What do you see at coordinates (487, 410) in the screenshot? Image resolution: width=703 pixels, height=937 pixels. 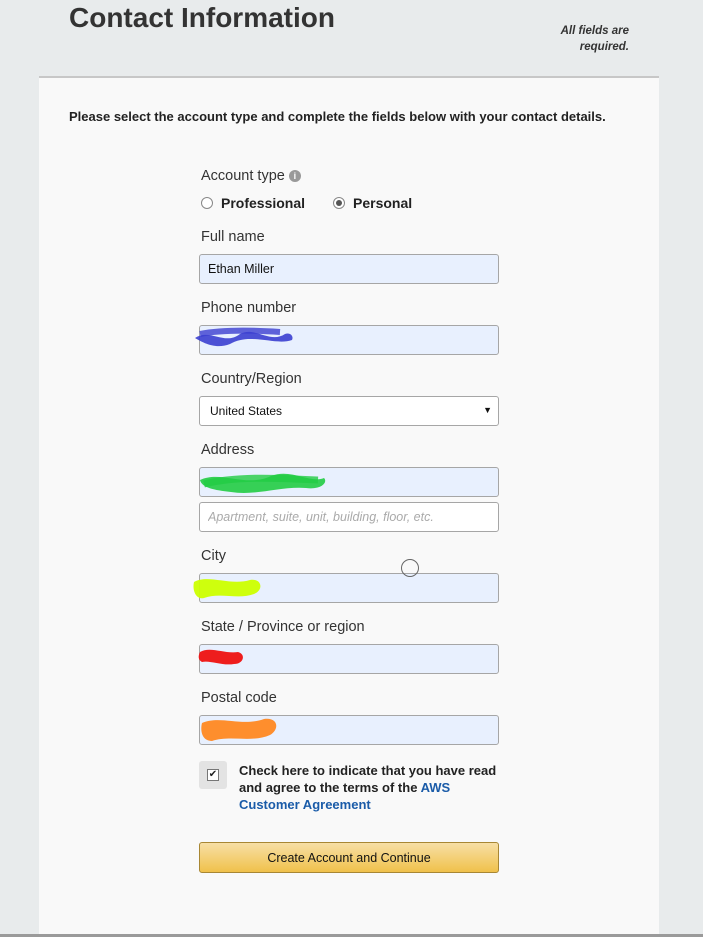 I see `chevron-down-icon: ▼` at bounding box center [487, 410].